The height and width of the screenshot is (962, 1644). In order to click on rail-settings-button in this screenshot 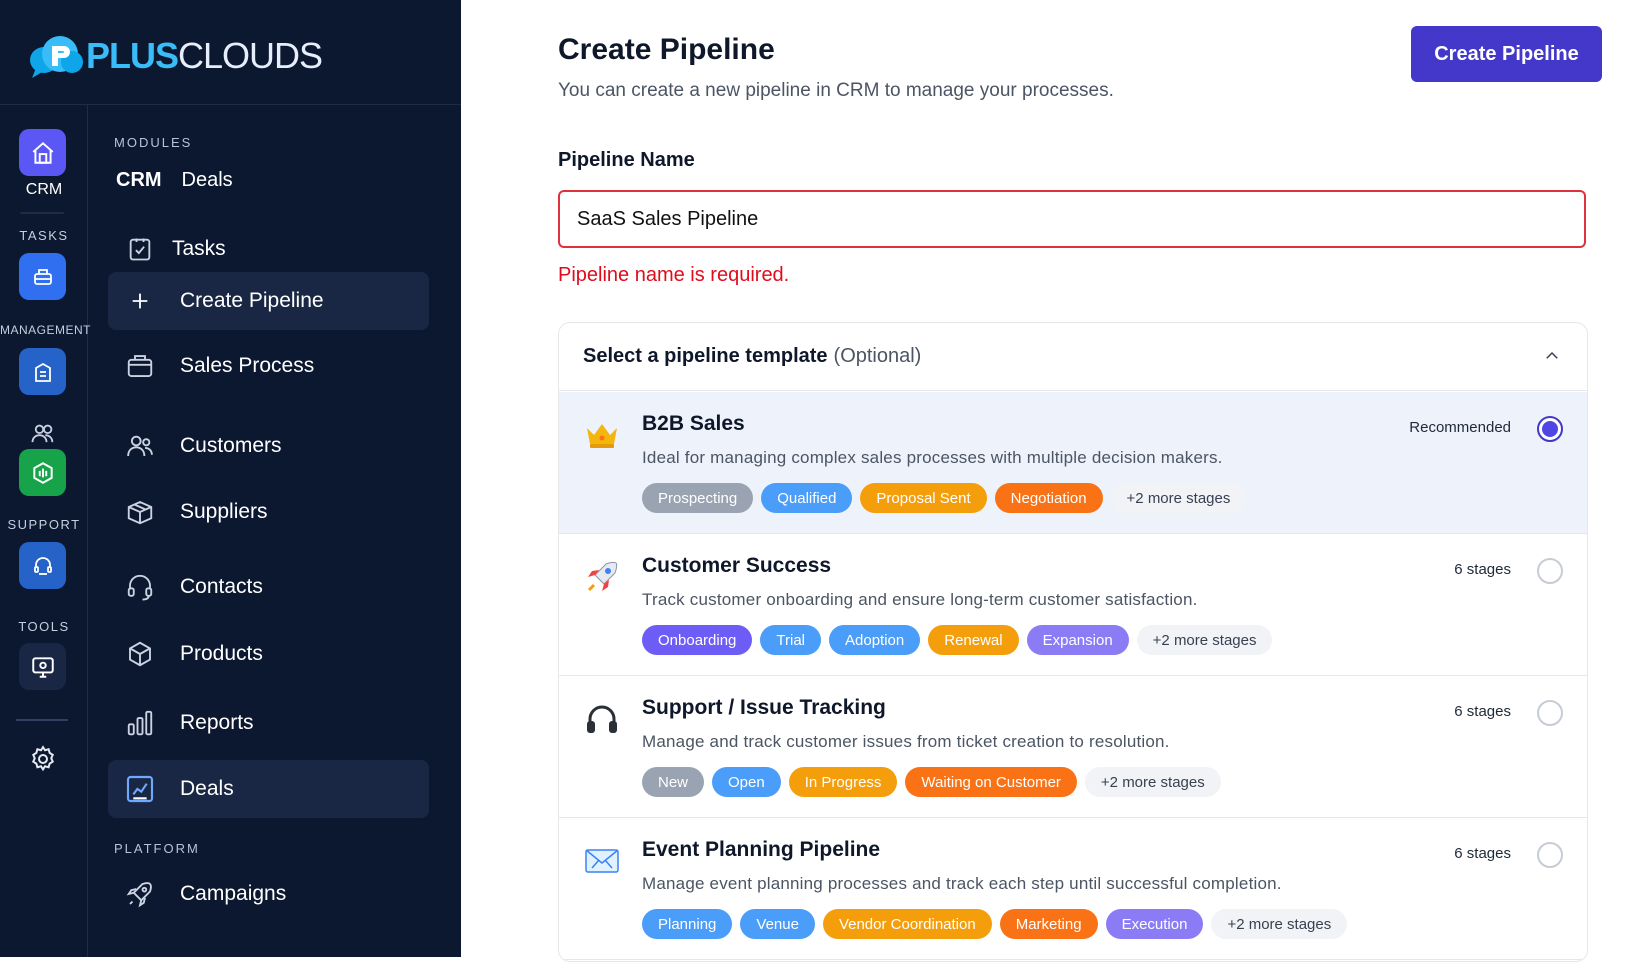, I will do `click(42, 758)`.